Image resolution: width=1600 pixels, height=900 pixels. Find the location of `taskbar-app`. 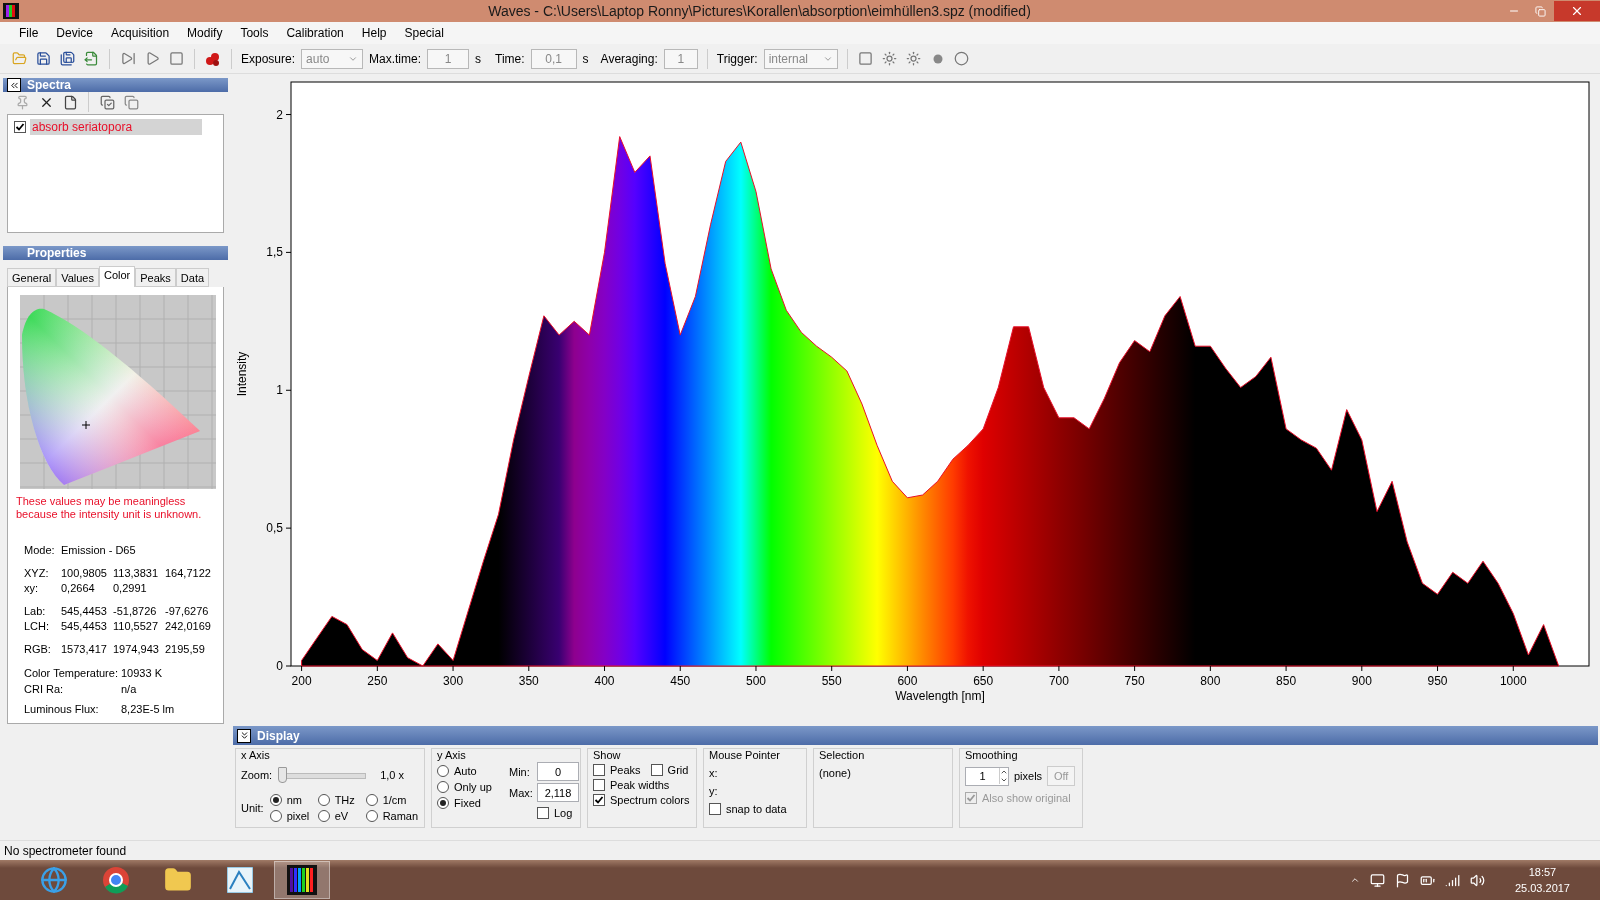

taskbar-app is located at coordinates (302, 880).